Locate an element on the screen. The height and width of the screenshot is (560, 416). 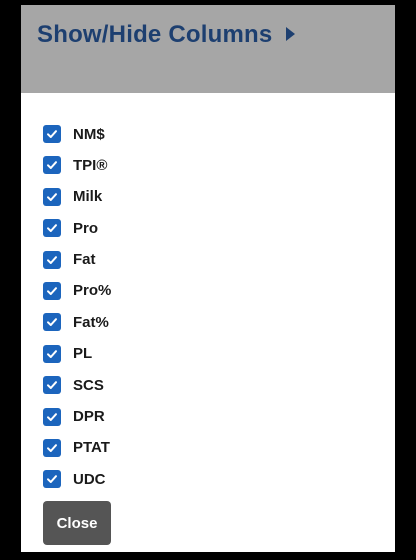
column-option: Fat is located at coordinates (77, 260).